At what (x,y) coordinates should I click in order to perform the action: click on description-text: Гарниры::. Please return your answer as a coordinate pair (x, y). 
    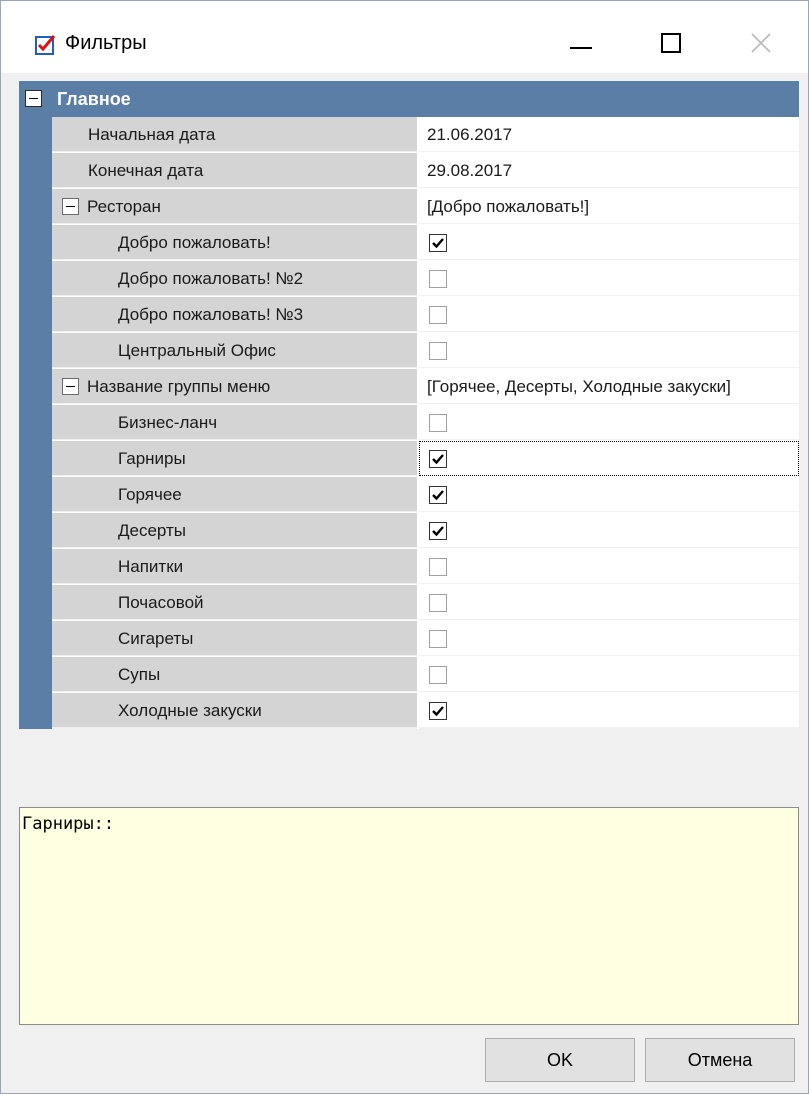
    Looking at the image, I should click on (68, 824).